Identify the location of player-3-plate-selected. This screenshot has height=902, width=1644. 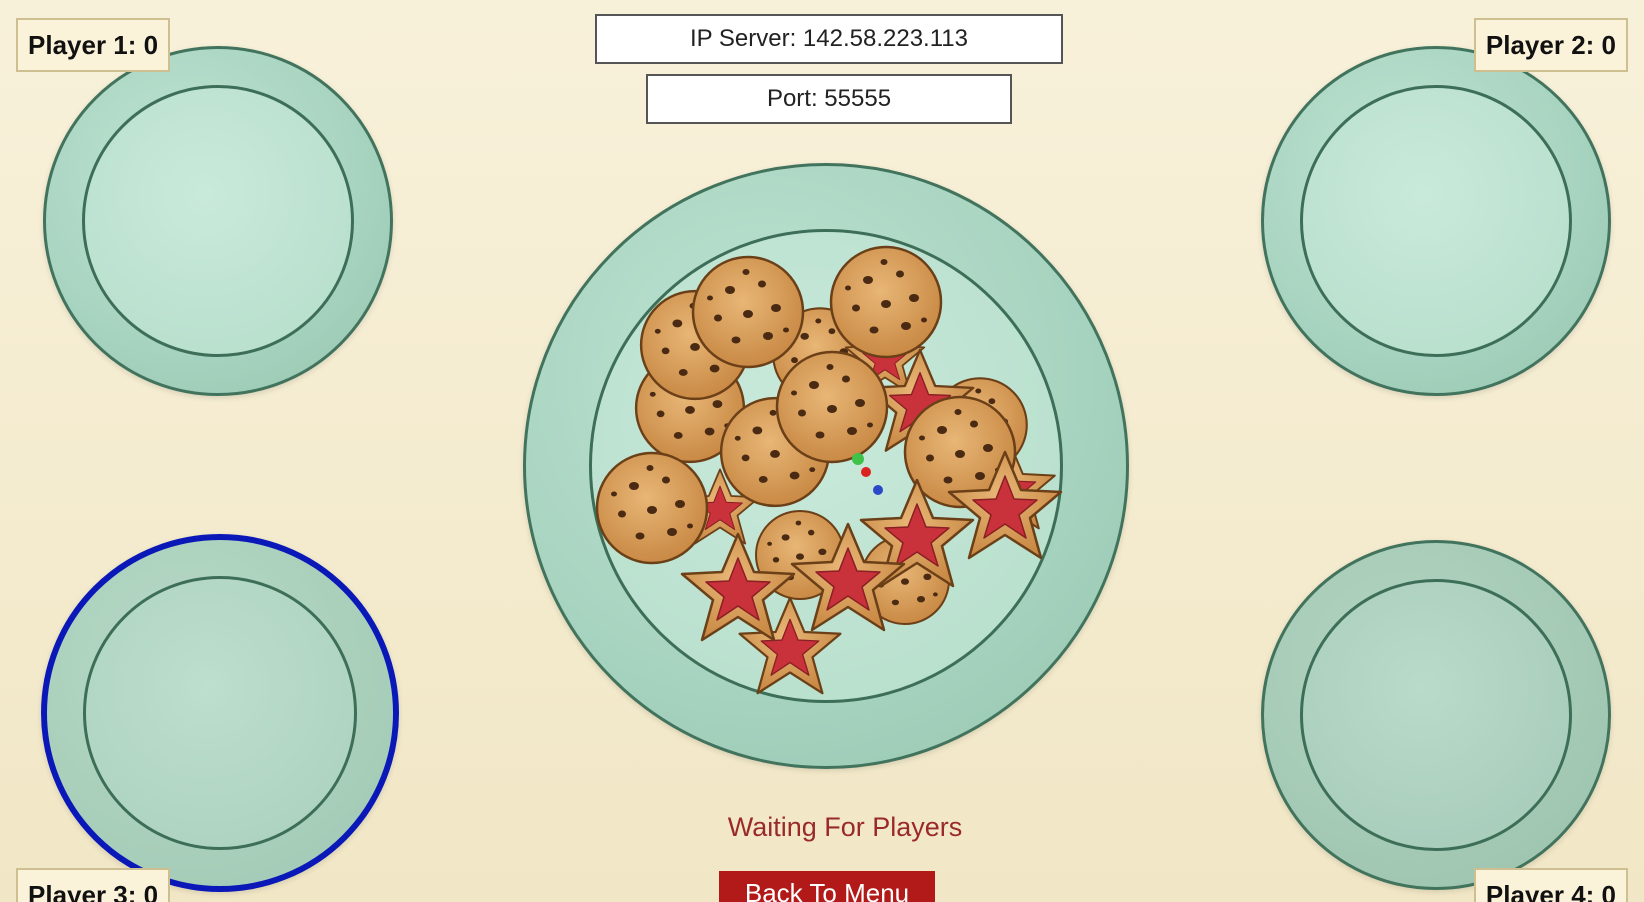
(220, 713).